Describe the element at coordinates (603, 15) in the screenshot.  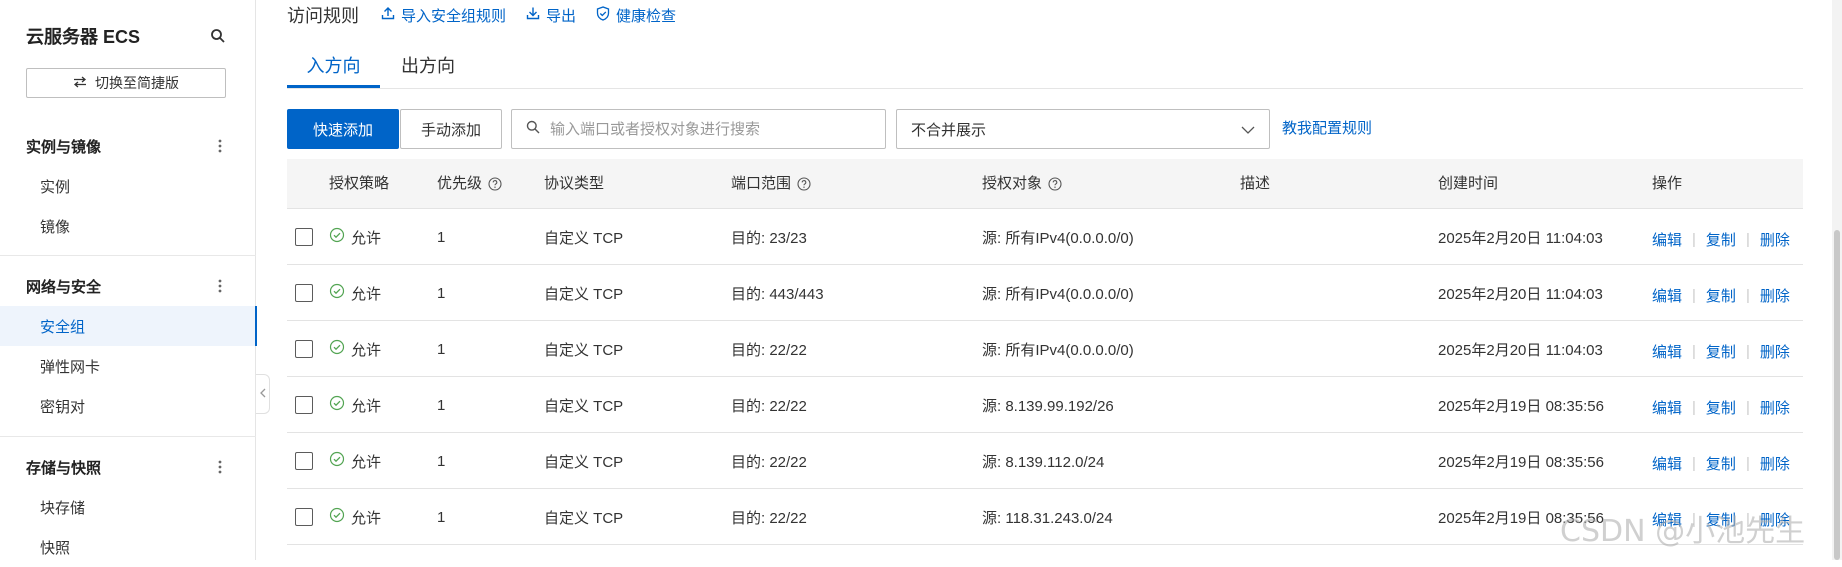
I see `shield-check-icon` at that location.